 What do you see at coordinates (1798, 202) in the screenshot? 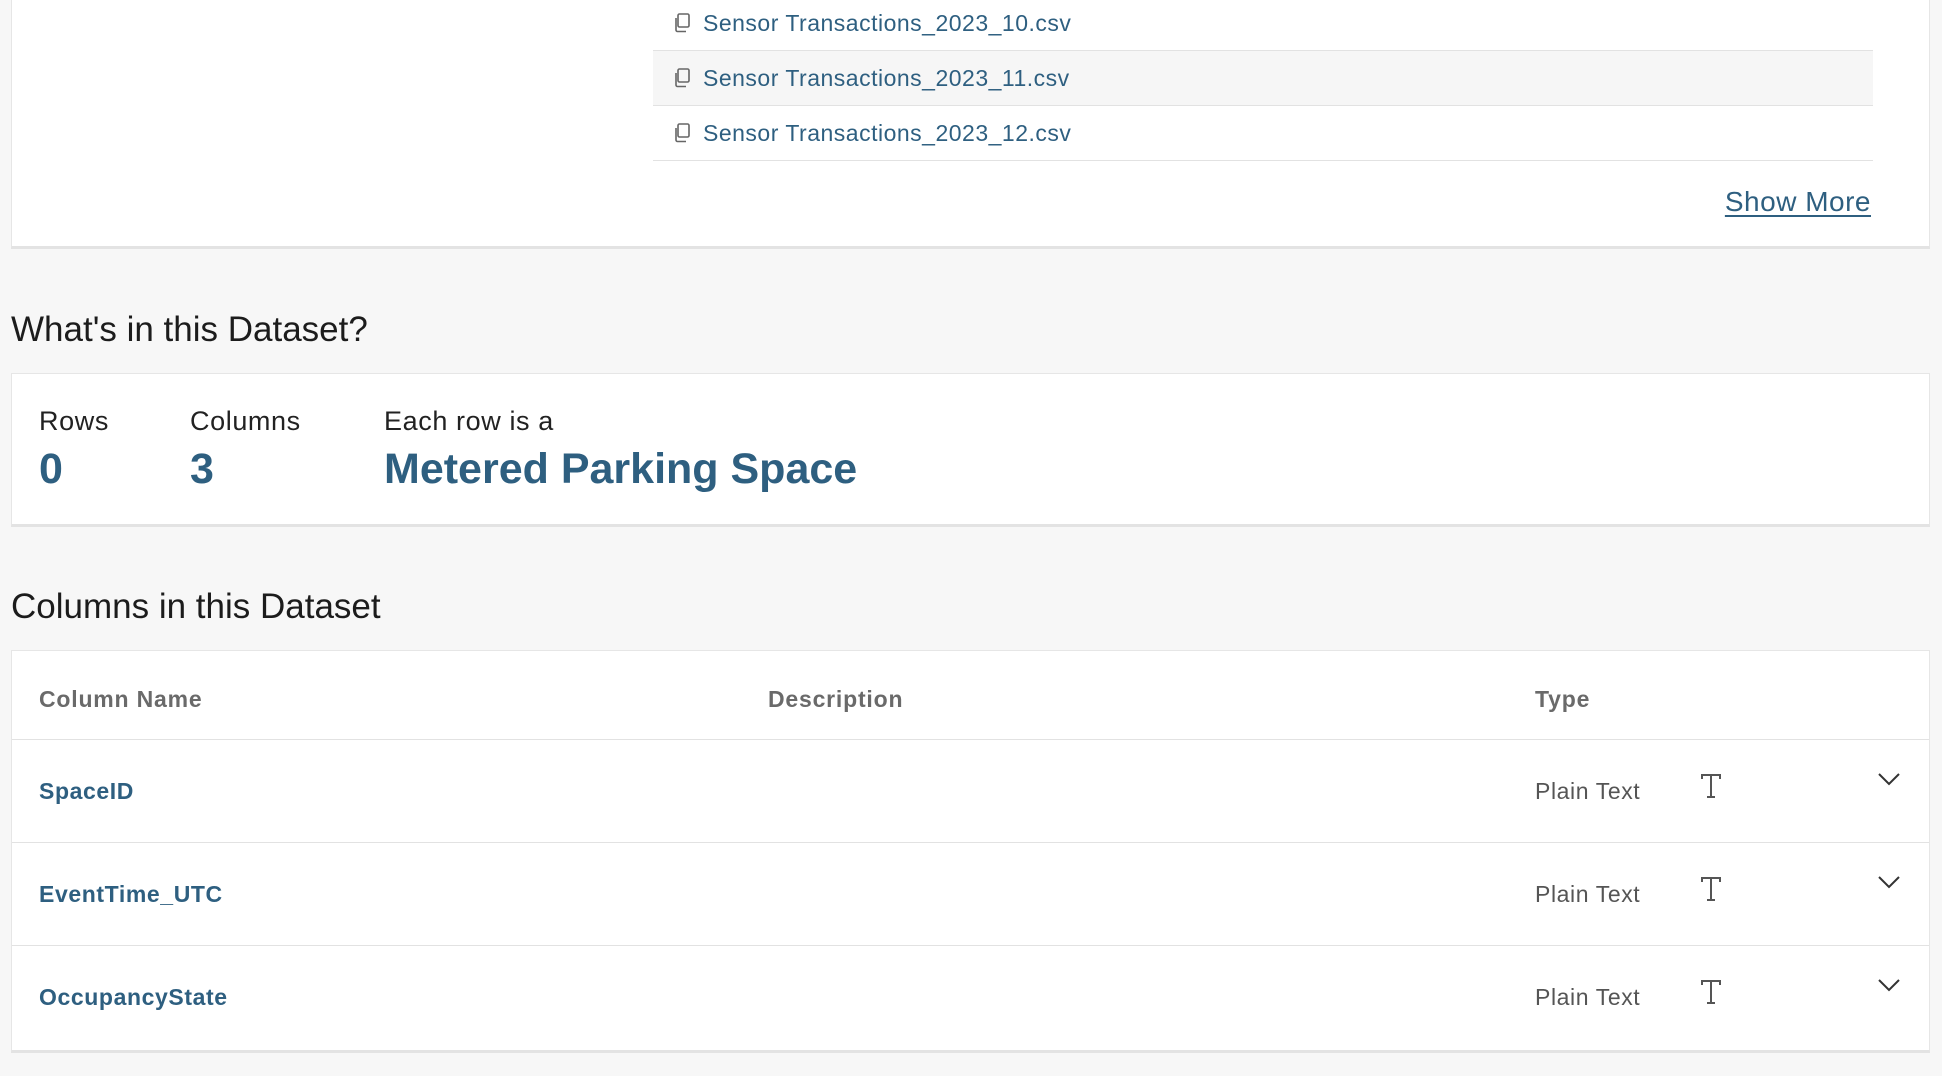
I see `show-more-link: Show More` at bounding box center [1798, 202].